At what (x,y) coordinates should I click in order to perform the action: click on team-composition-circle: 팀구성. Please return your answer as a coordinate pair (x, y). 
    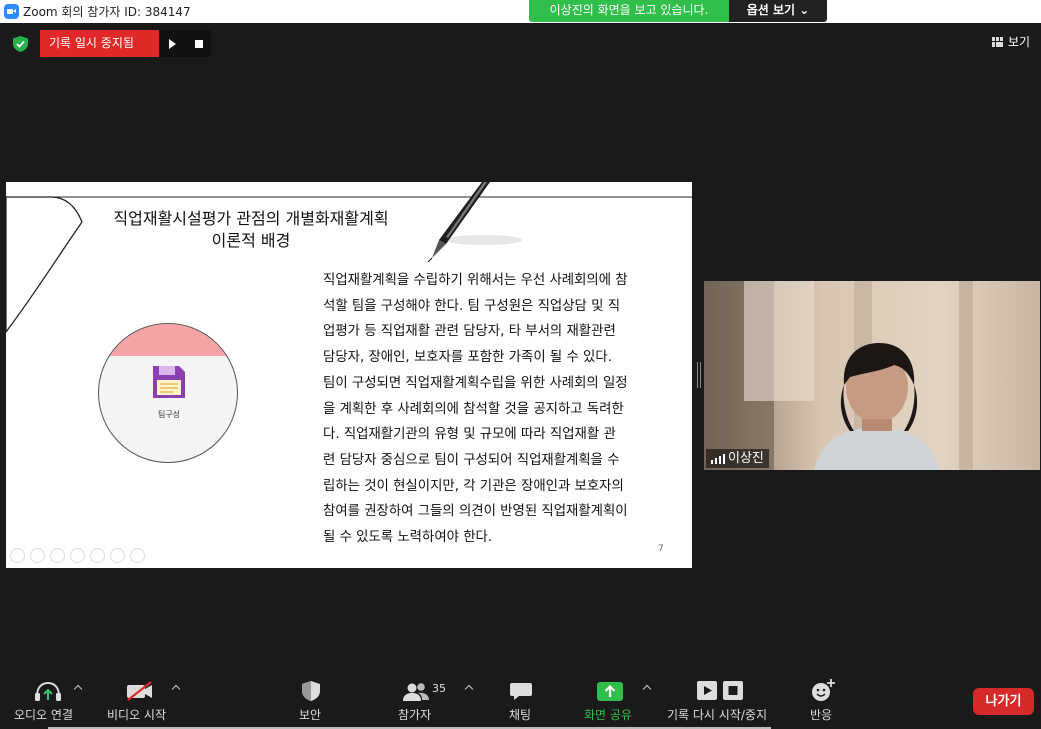
    Looking at the image, I should click on (168, 393).